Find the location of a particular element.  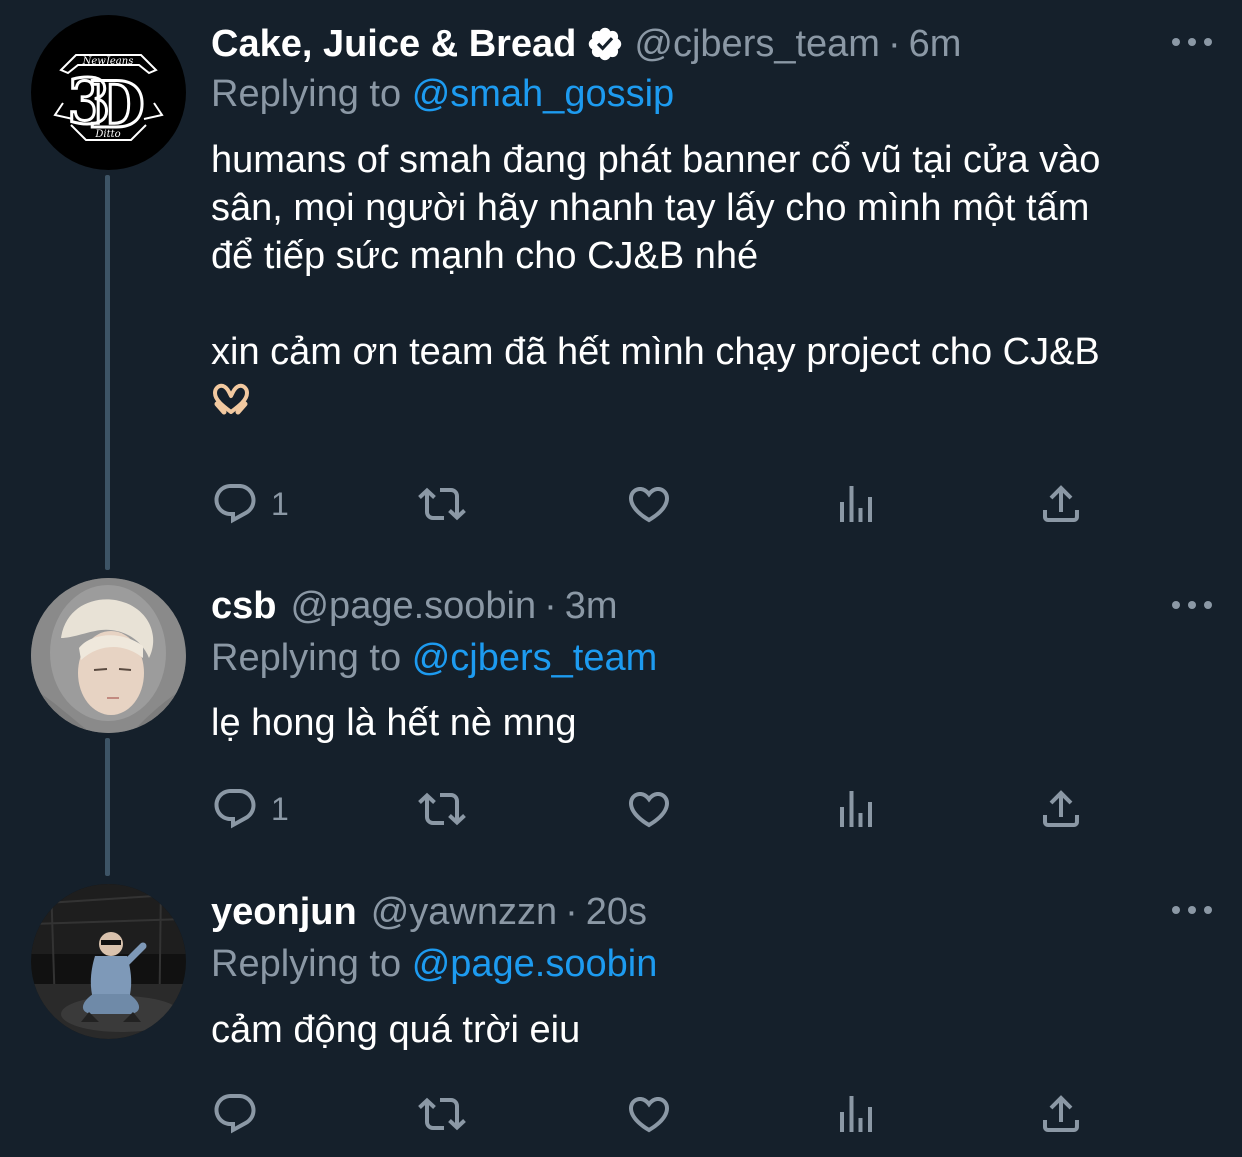

tweet-text: cảm động quá trời eiu is located at coordinates (711, 1030).